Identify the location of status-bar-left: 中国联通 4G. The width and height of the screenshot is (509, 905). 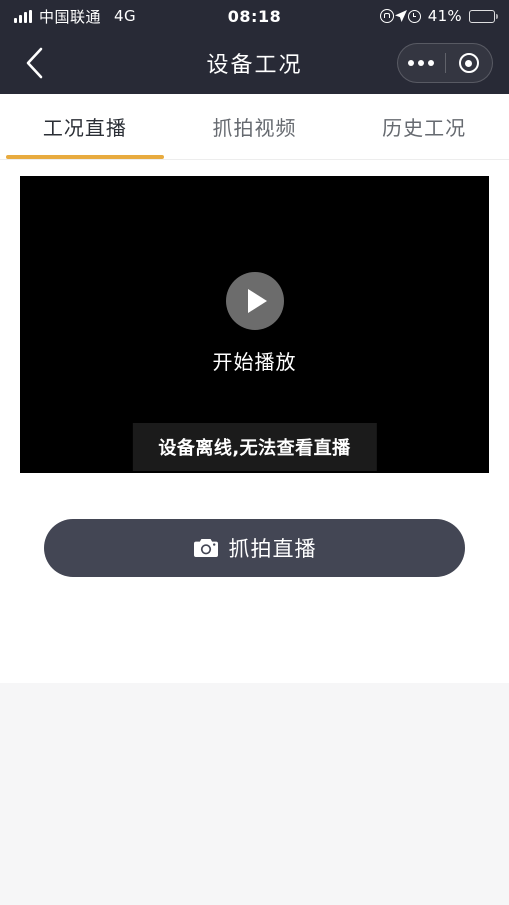
(75, 16).